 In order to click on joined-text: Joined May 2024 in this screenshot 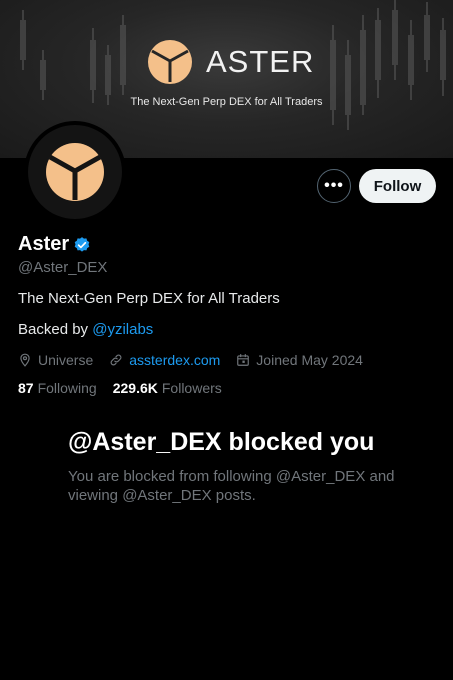, I will do `click(309, 360)`.